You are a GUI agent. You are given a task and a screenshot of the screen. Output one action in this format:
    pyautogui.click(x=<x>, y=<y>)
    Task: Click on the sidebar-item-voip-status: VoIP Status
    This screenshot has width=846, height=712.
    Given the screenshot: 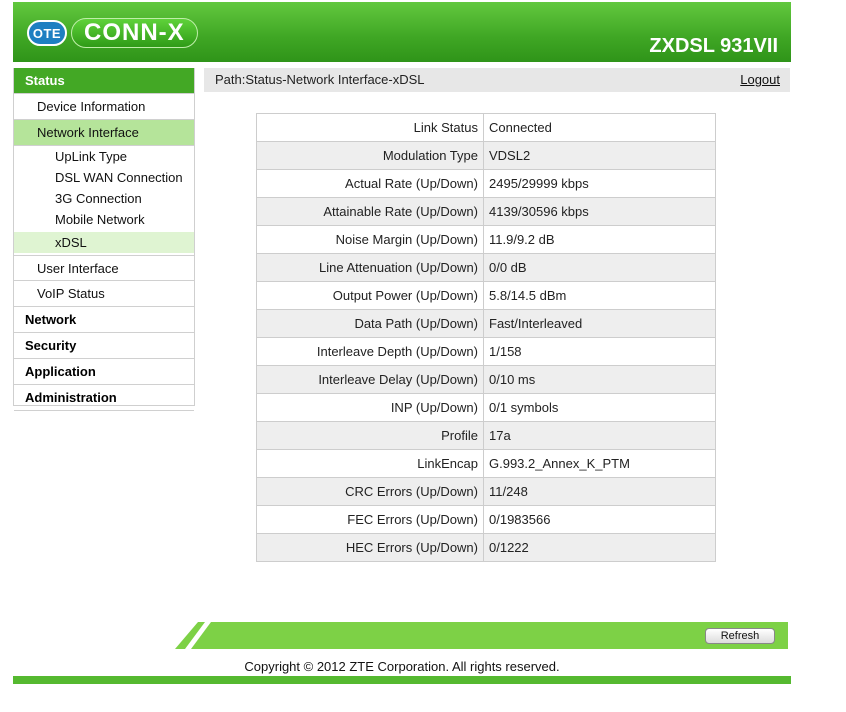 What is the action you would take?
    pyautogui.click(x=104, y=294)
    